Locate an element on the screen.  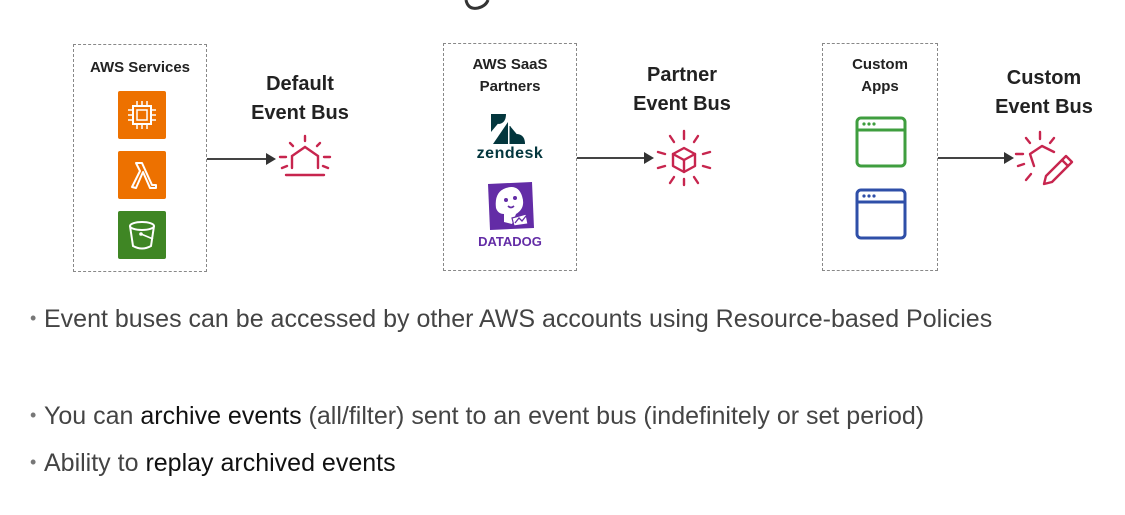
saas-title-line-1: AWS SaaS is located at coordinates (510, 64).